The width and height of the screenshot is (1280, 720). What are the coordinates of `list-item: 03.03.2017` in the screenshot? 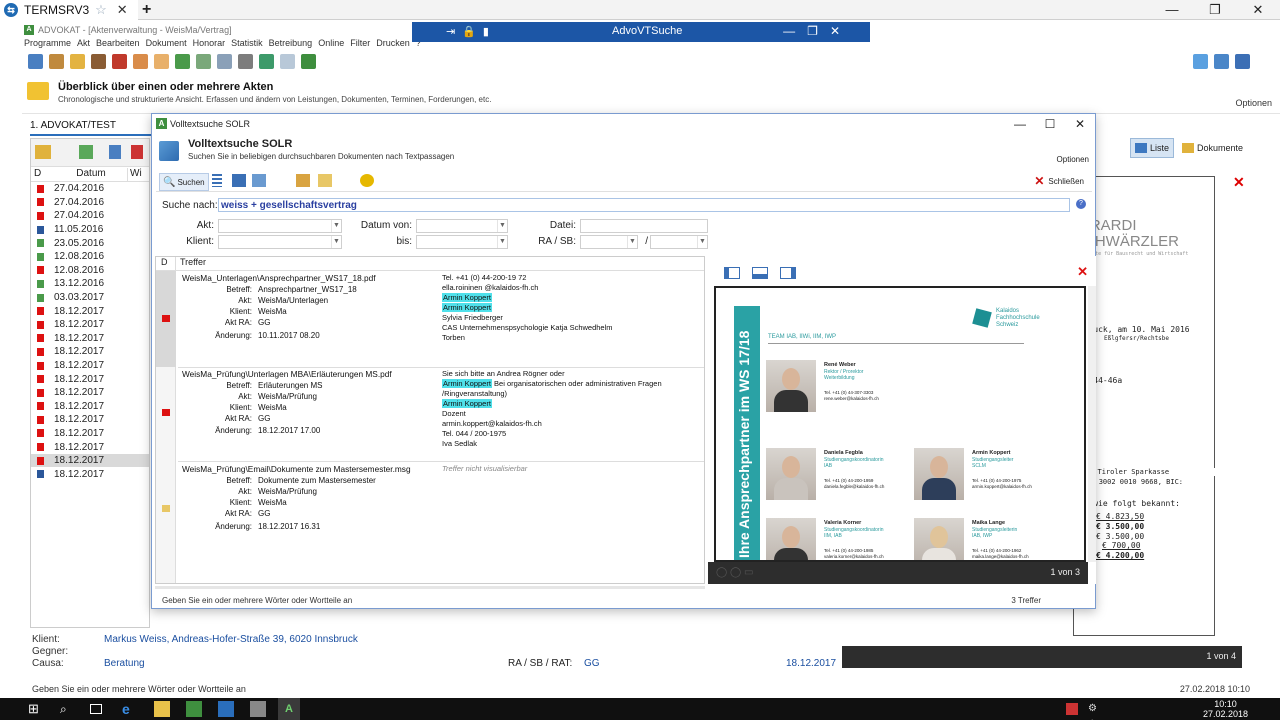 It's located at (90, 298).